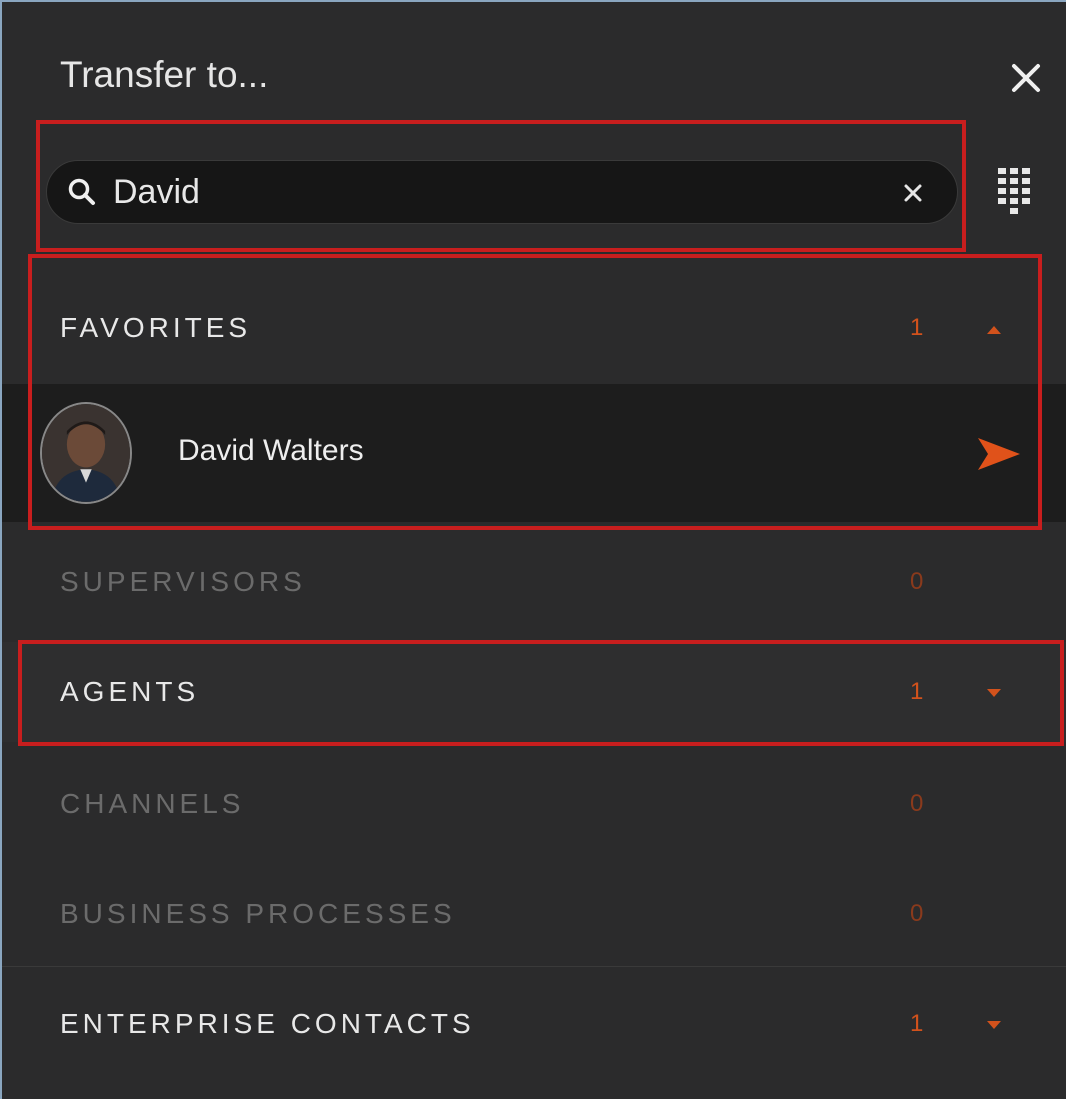 The height and width of the screenshot is (1099, 1066). What do you see at coordinates (156, 327) in the screenshot?
I see `section-label: FAVORITES` at bounding box center [156, 327].